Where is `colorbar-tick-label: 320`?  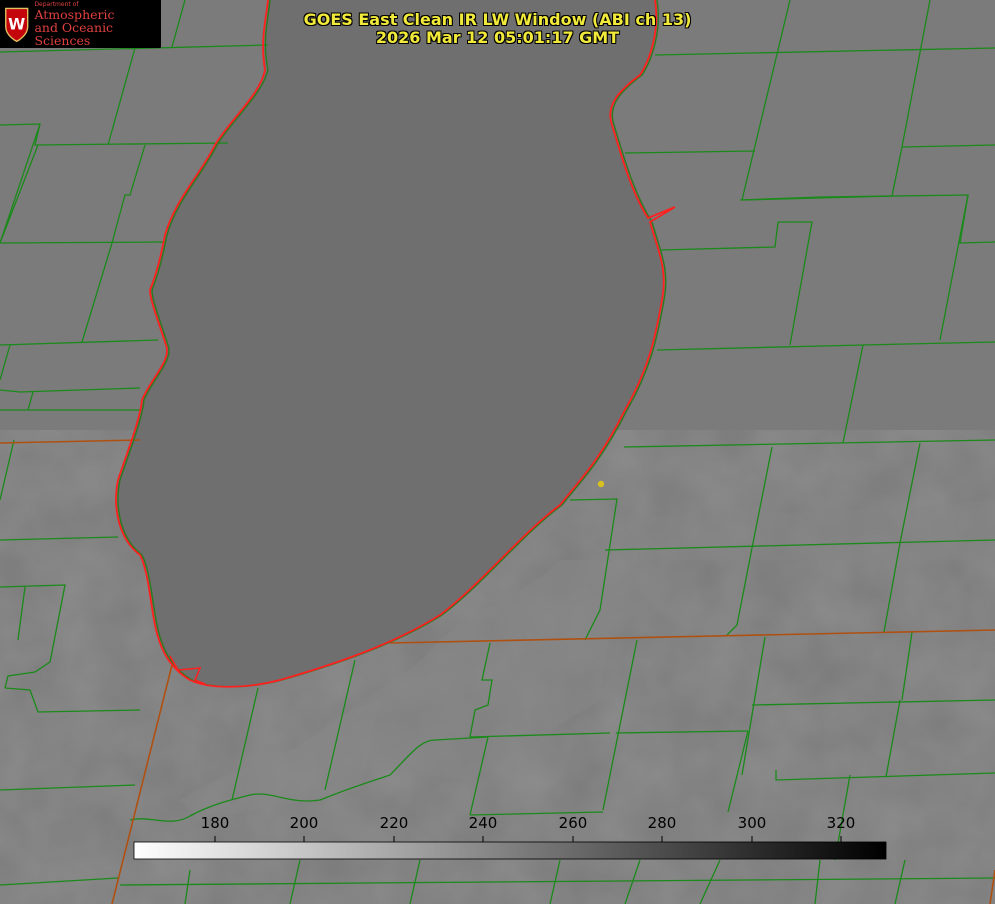
colorbar-tick-label: 320 is located at coordinates (841, 823).